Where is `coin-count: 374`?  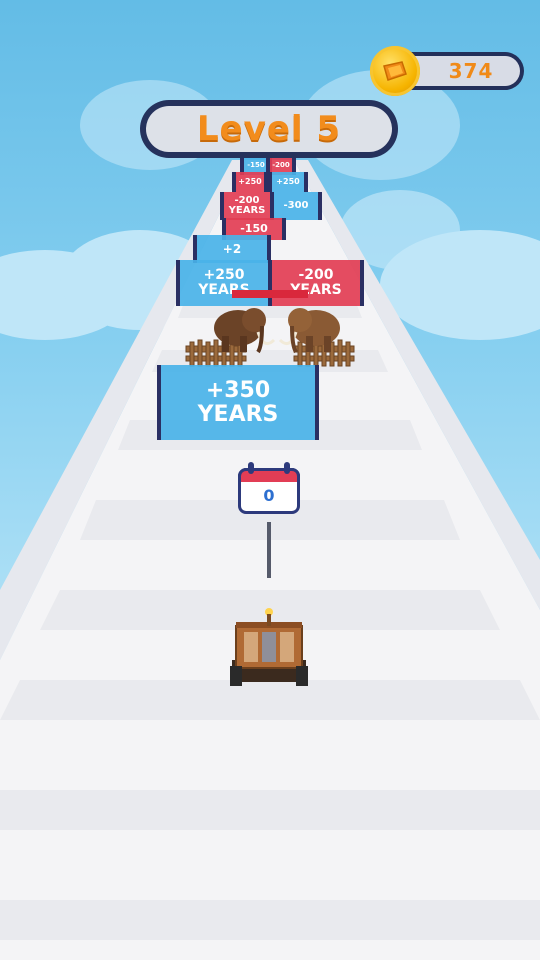 coin-count: 374 is located at coordinates (471, 71).